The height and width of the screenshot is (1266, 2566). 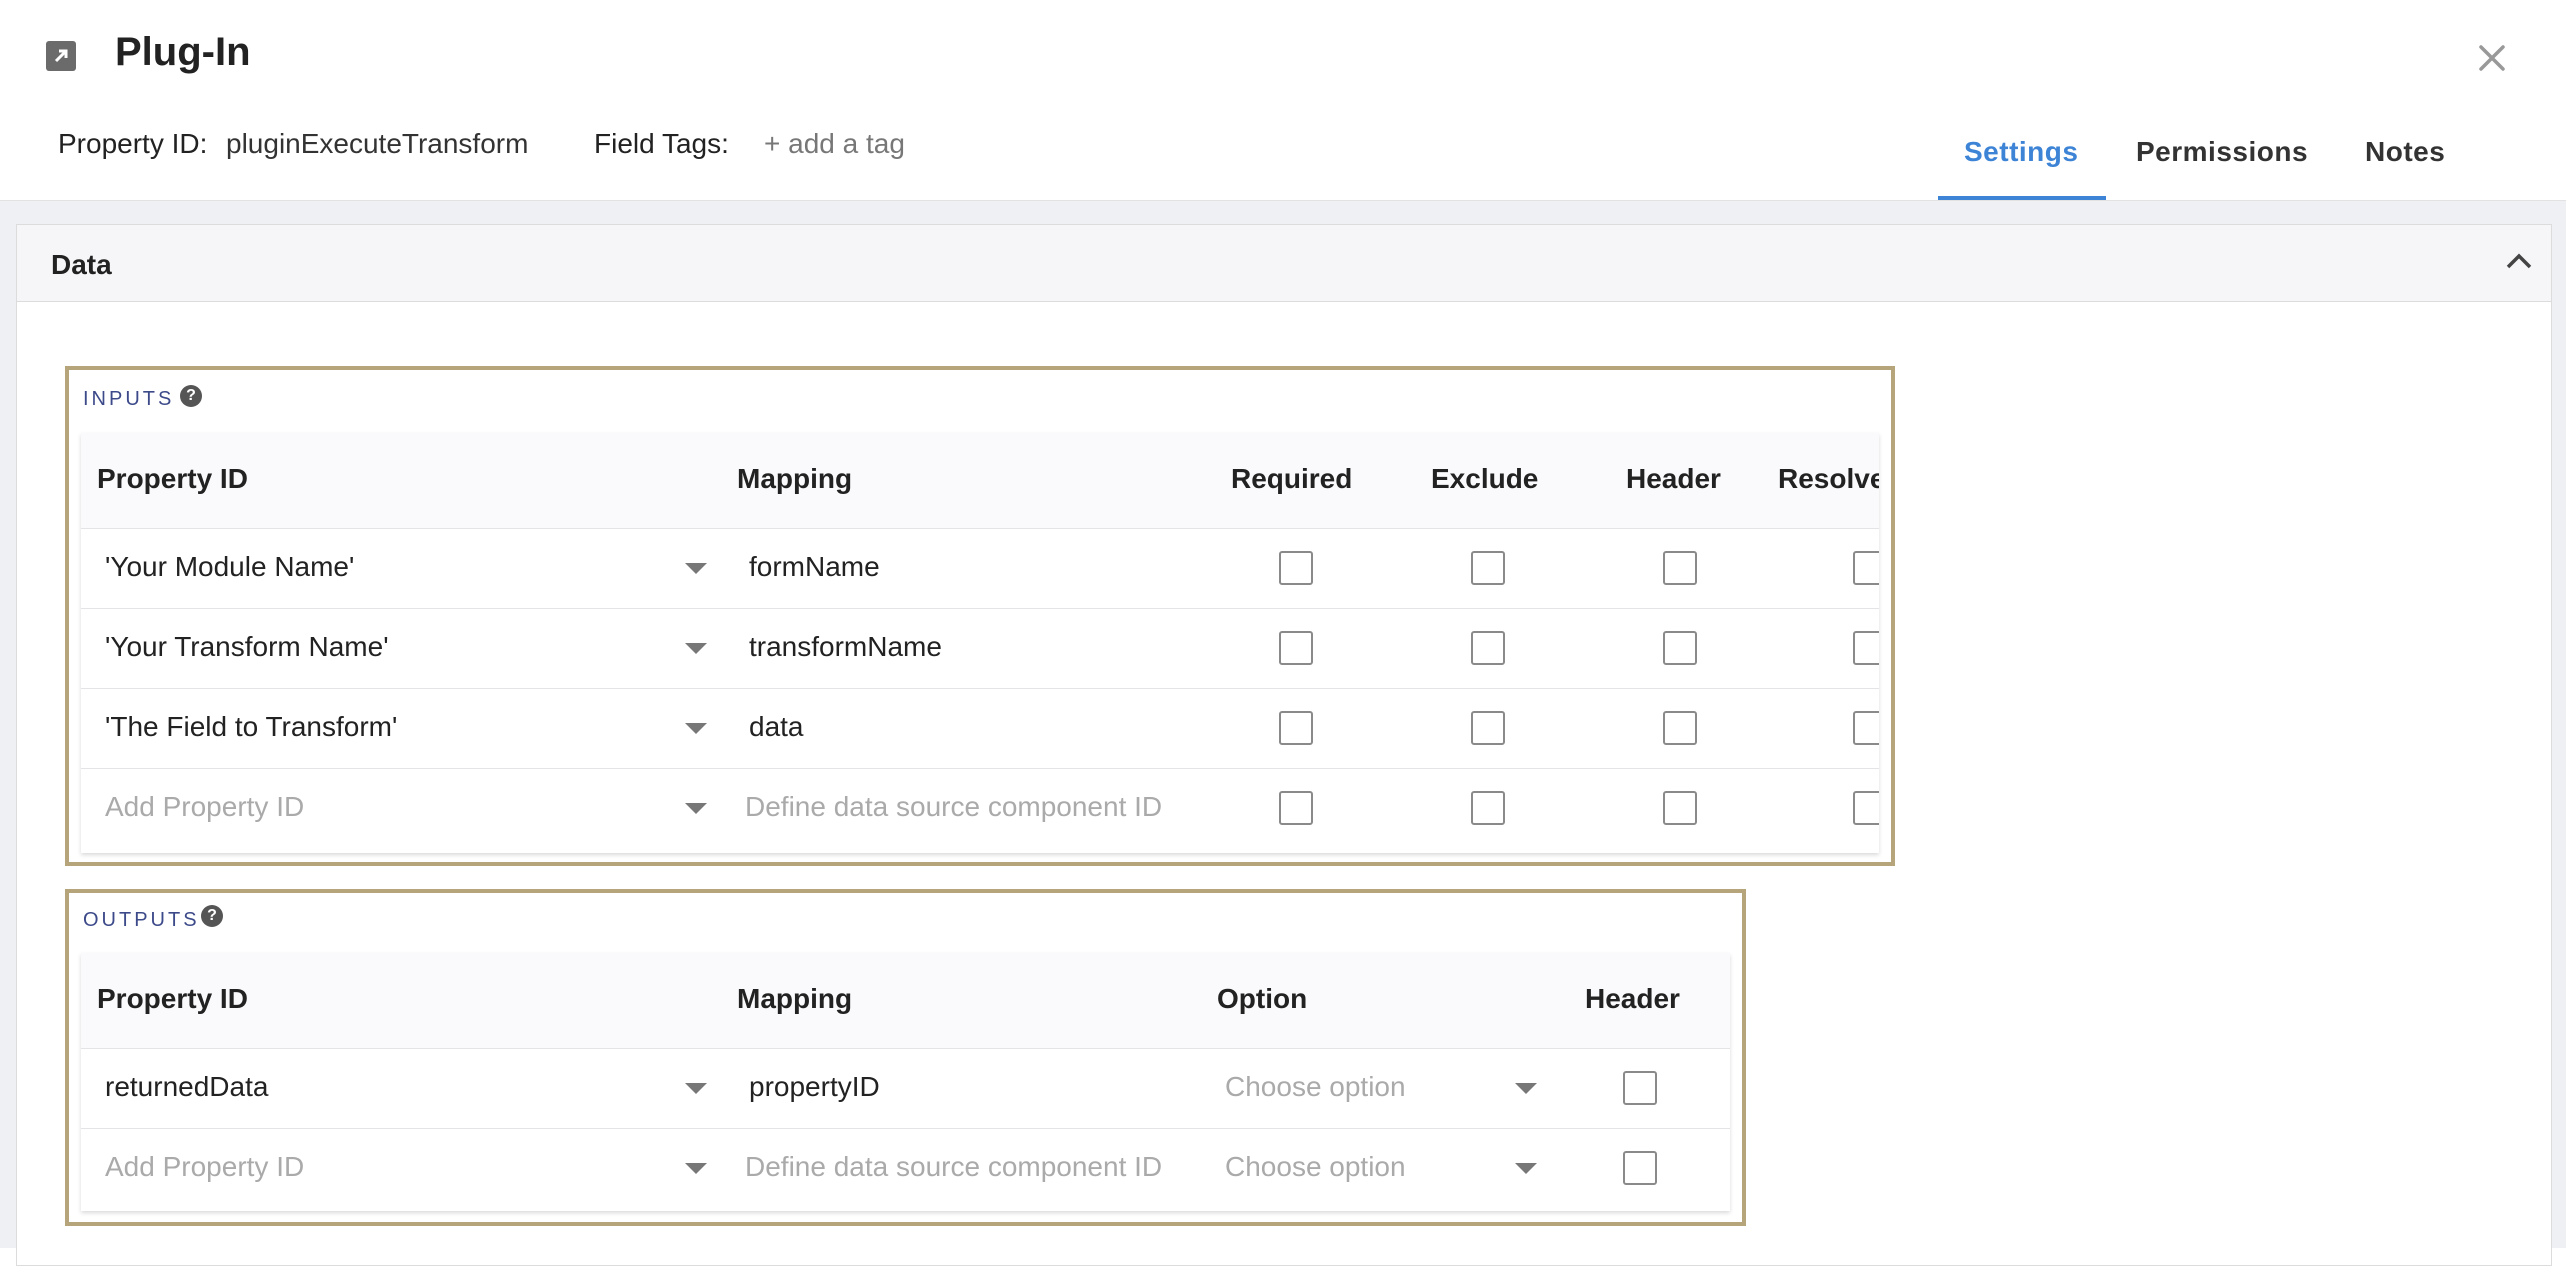 What do you see at coordinates (1292, 478) in the screenshot?
I see `column-header: Required` at bounding box center [1292, 478].